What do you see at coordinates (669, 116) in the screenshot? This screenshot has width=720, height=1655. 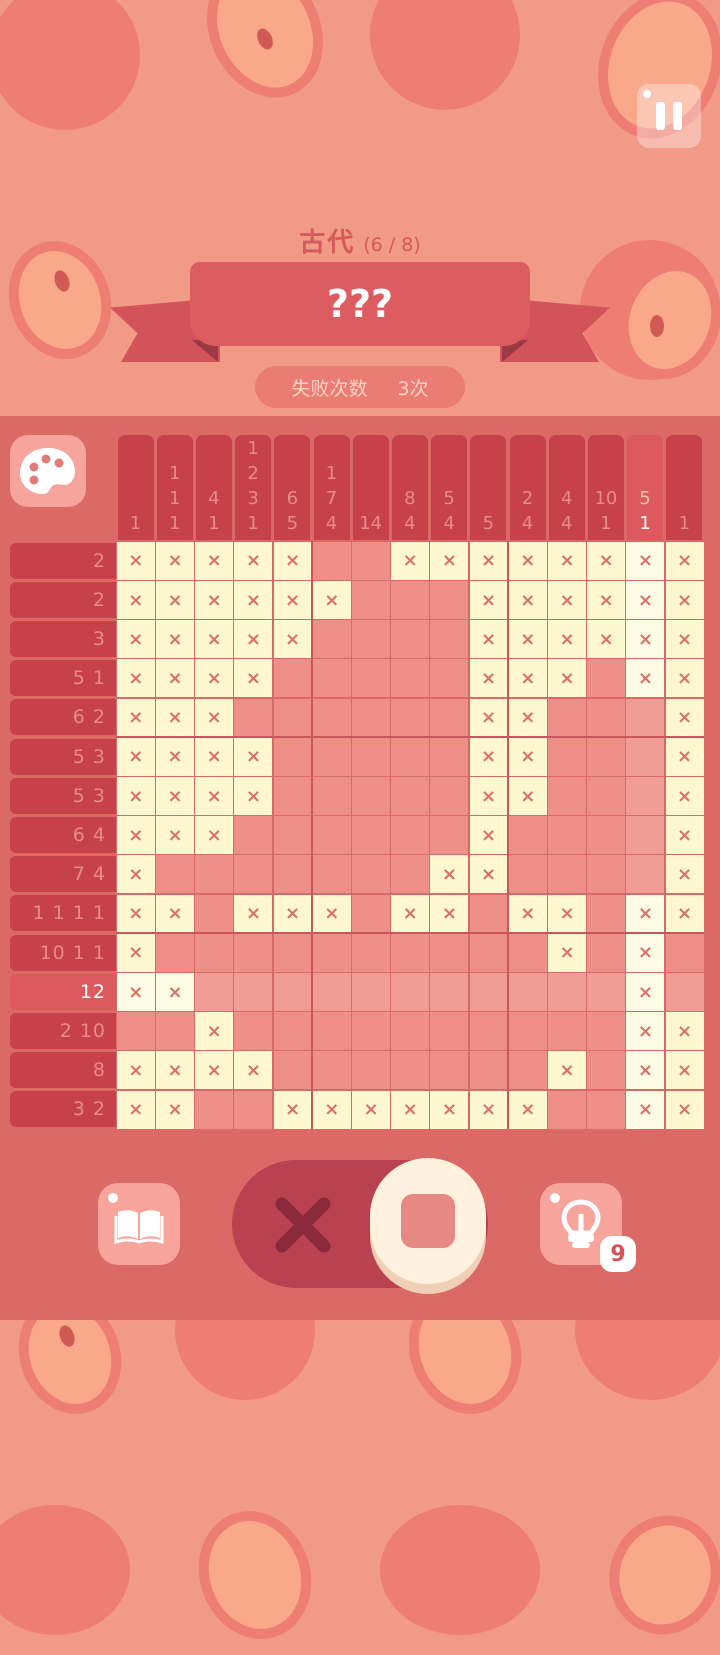 I see `pause-button` at bounding box center [669, 116].